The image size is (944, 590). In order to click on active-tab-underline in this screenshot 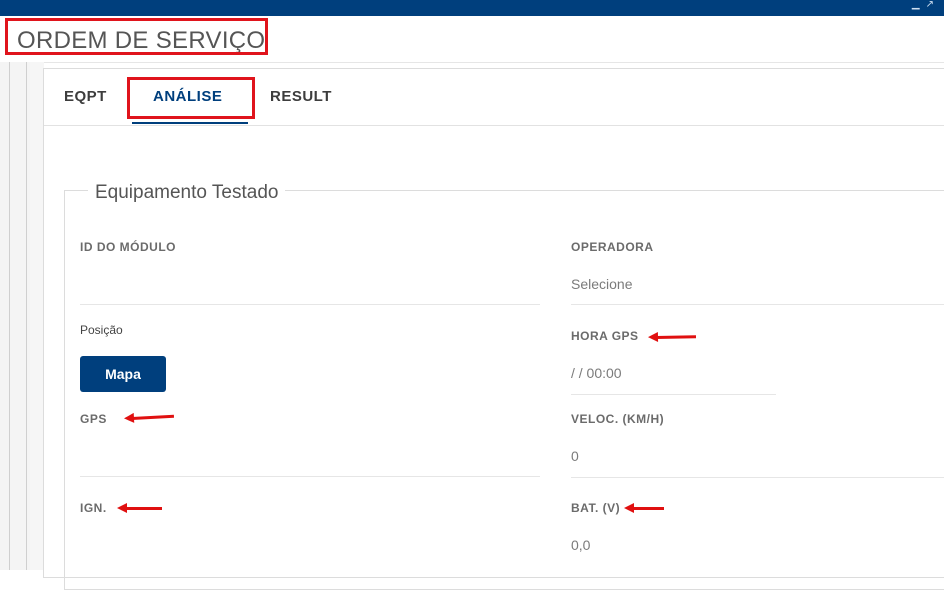, I will do `click(190, 123)`.